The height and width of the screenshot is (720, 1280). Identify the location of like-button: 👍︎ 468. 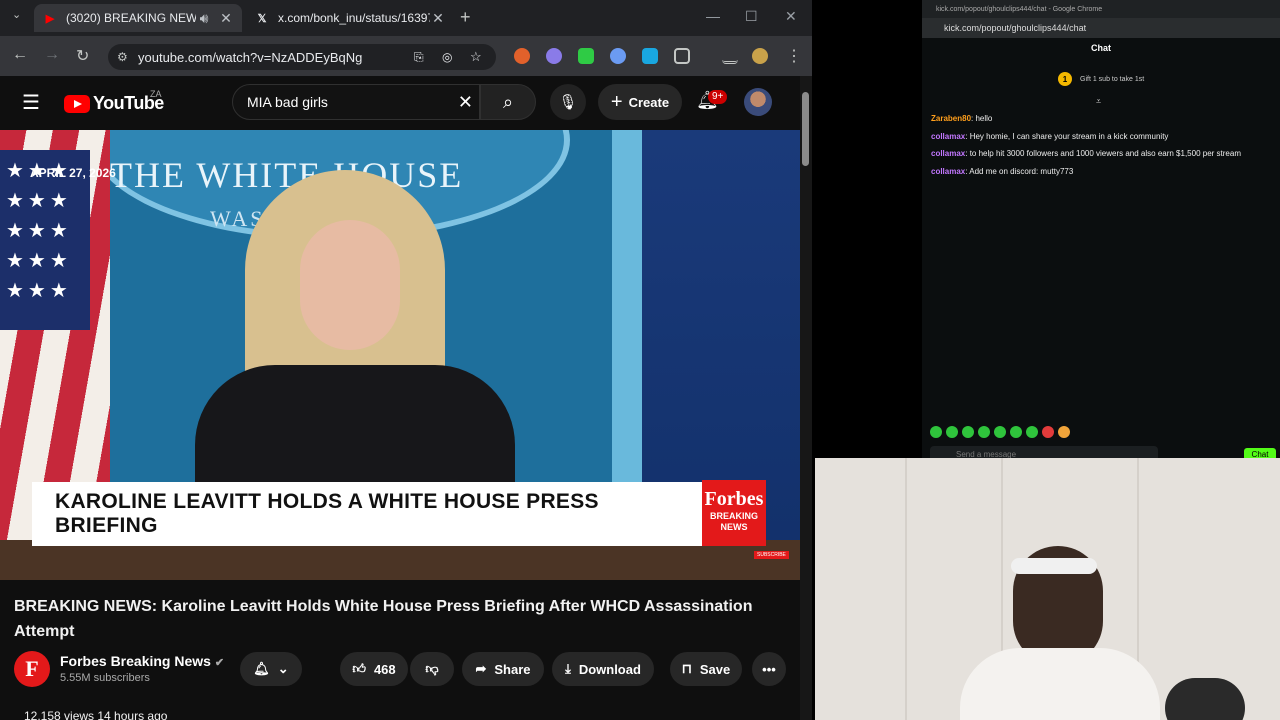
(374, 669).